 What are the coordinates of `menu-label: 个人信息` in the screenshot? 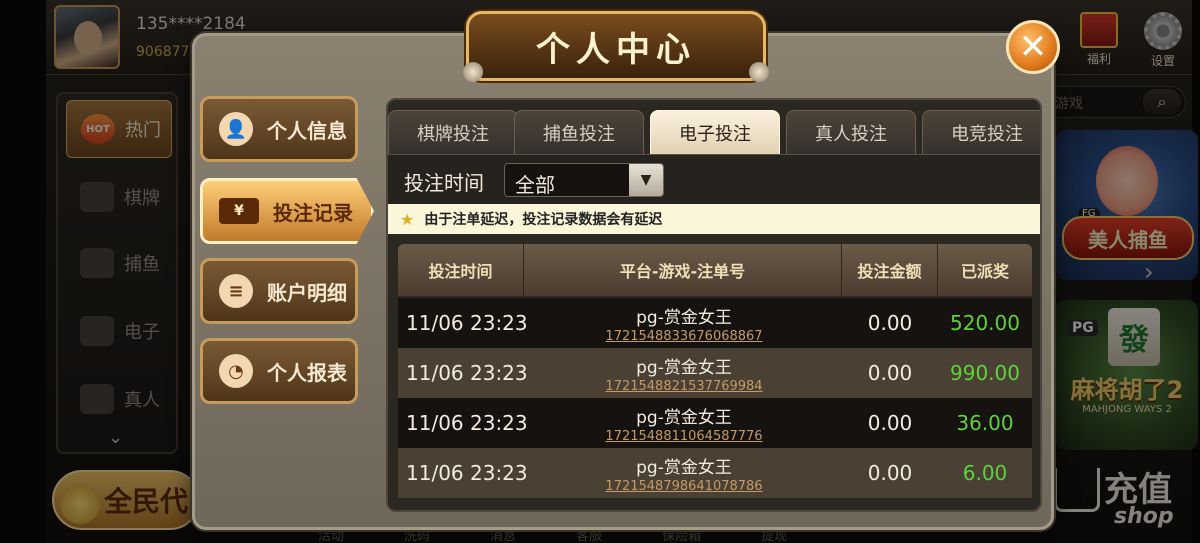 It's located at (307, 130).